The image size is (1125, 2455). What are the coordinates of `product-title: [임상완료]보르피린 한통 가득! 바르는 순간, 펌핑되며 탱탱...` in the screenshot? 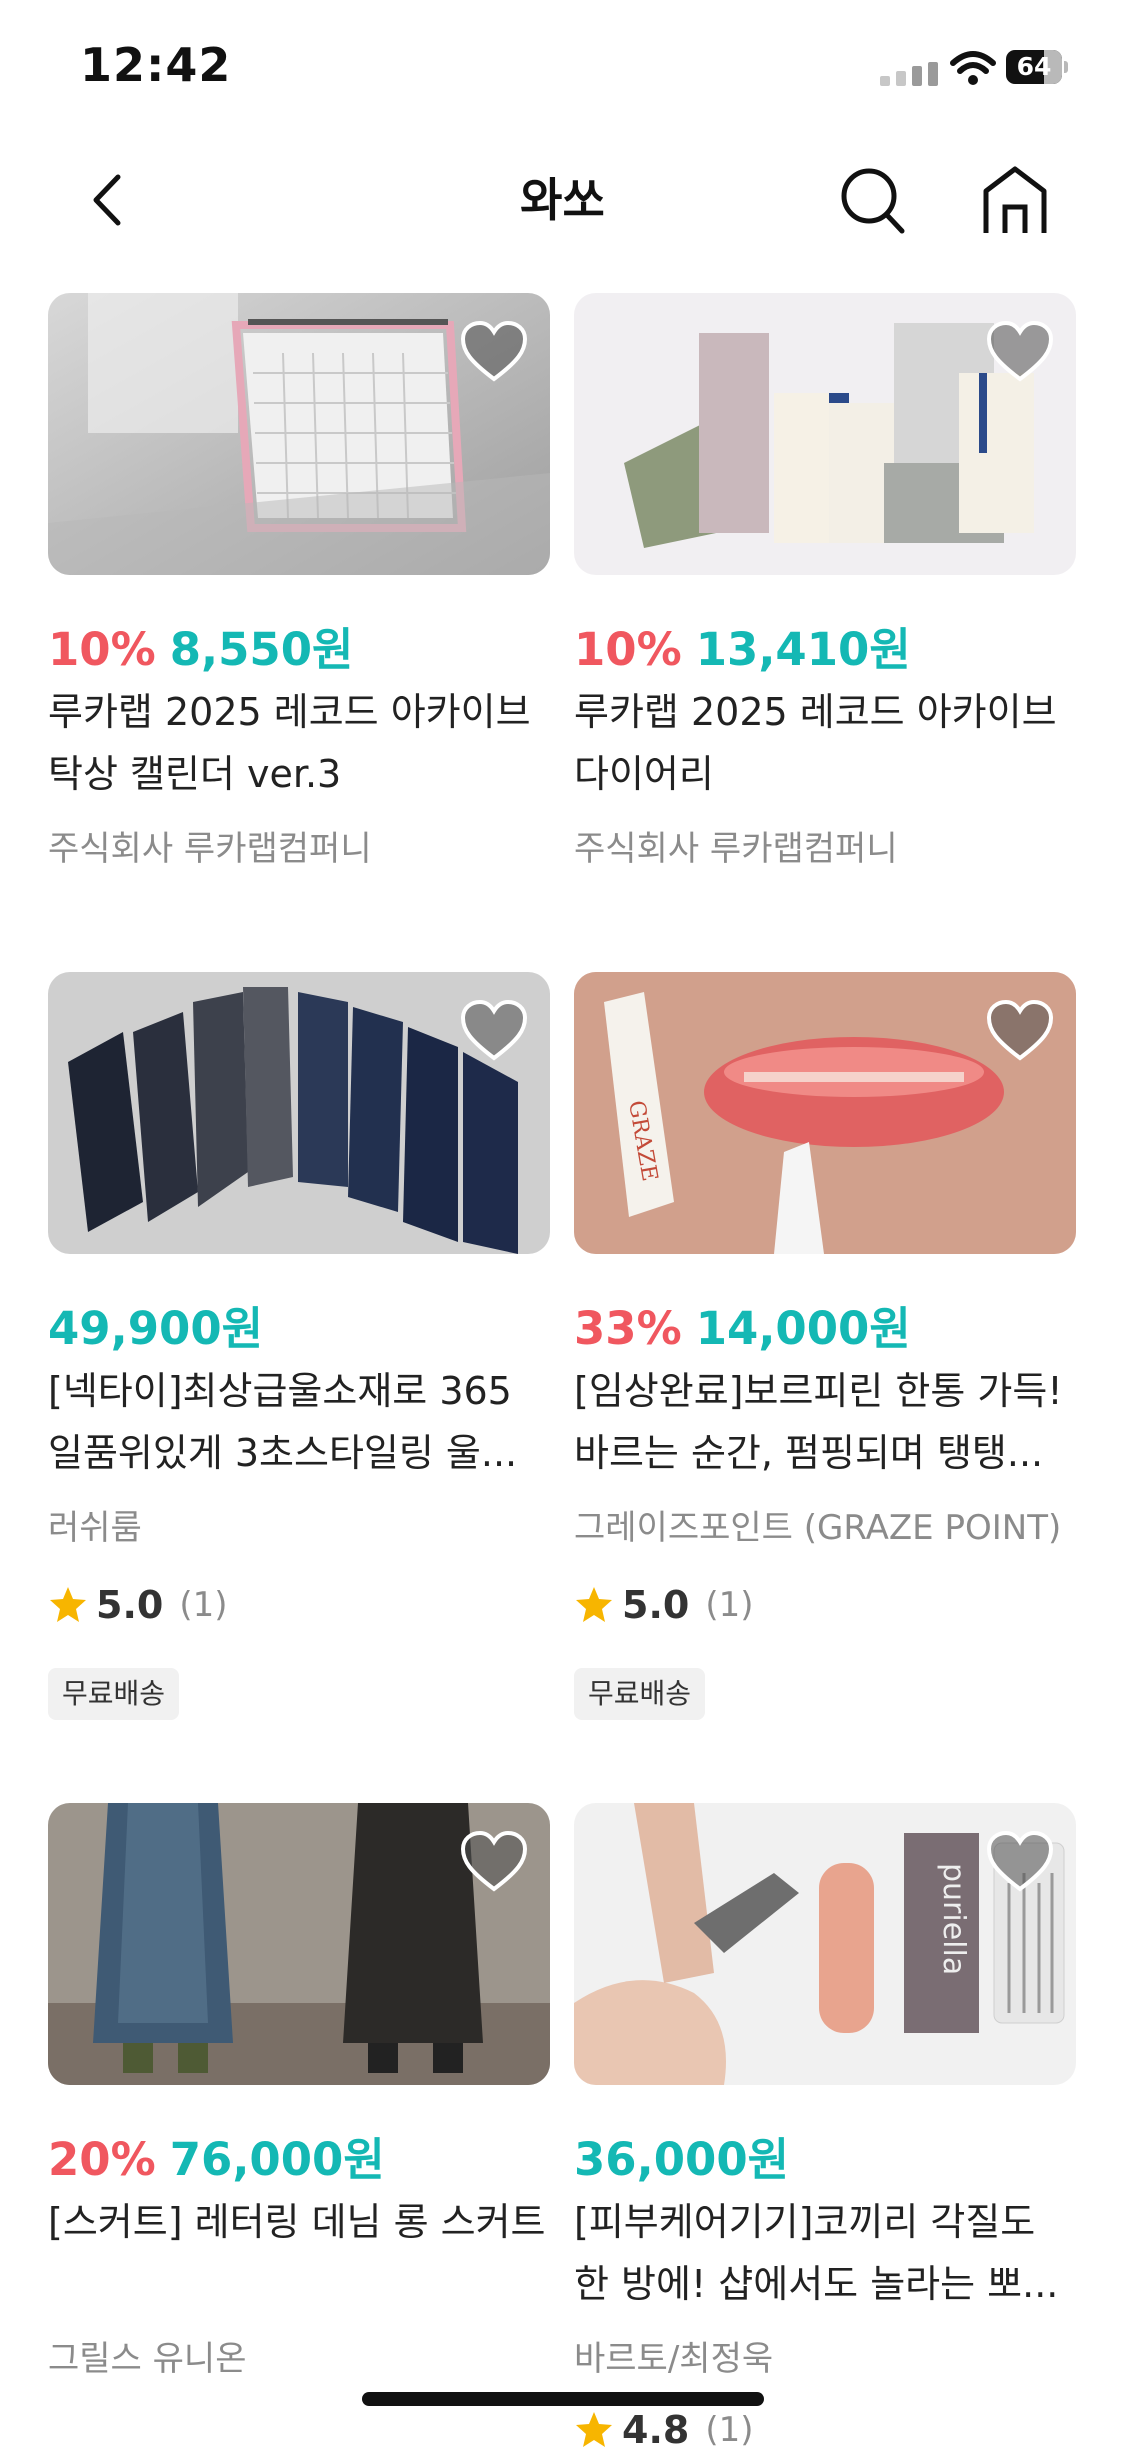 It's located at (825, 1422).